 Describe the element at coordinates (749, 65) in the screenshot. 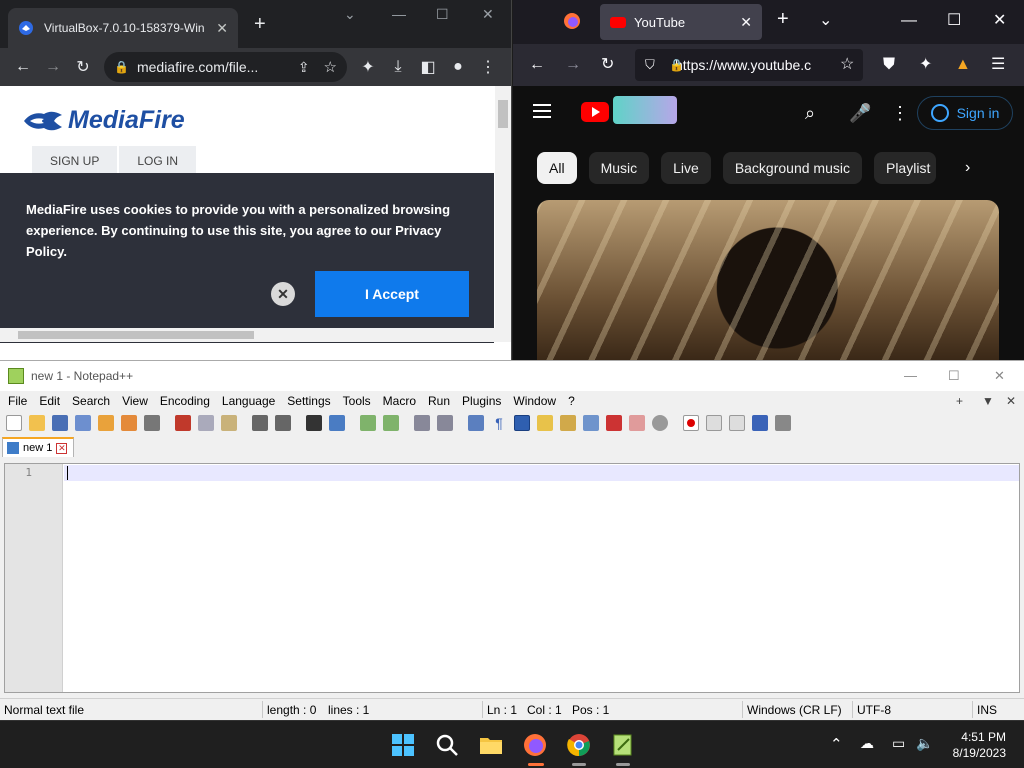

I see `firefox-address-bar: ⛉ 🔒 https://www.youtube.c` at that location.